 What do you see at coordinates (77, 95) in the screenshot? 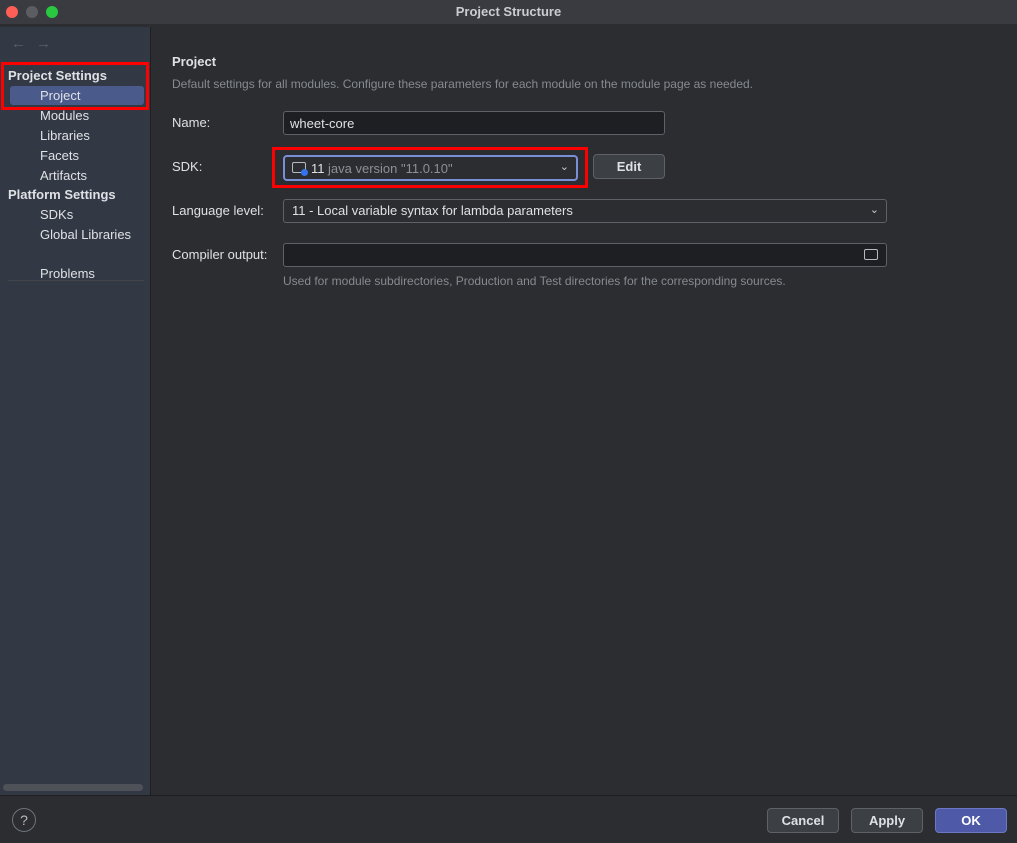
I see `sidebar-item-project: Project` at bounding box center [77, 95].